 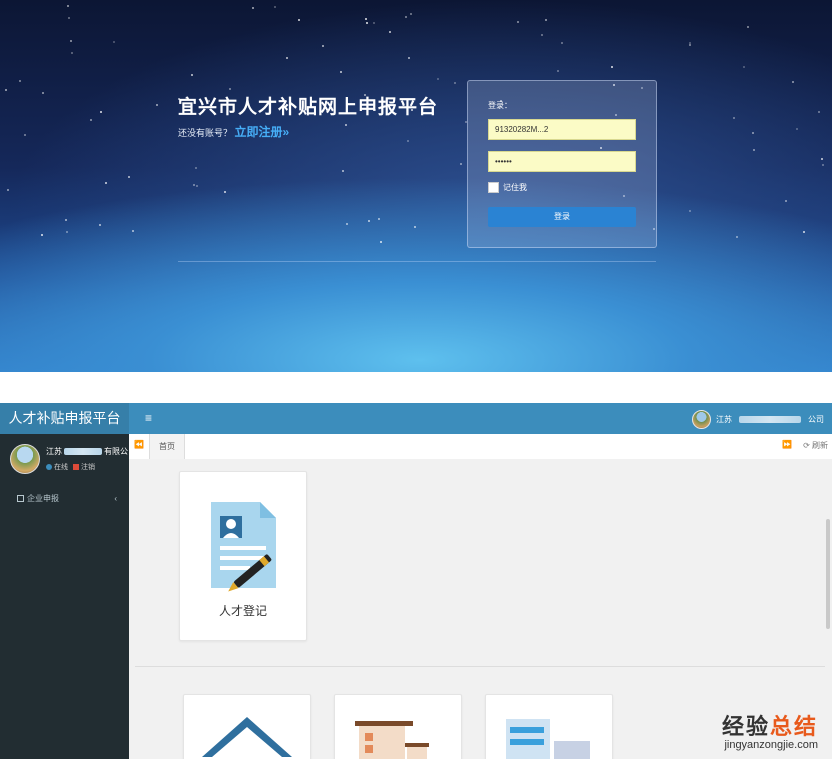 What do you see at coordinates (816, 419) in the screenshot?
I see `top-user-name-suffix: 公司` at bounding box center [816, 419].